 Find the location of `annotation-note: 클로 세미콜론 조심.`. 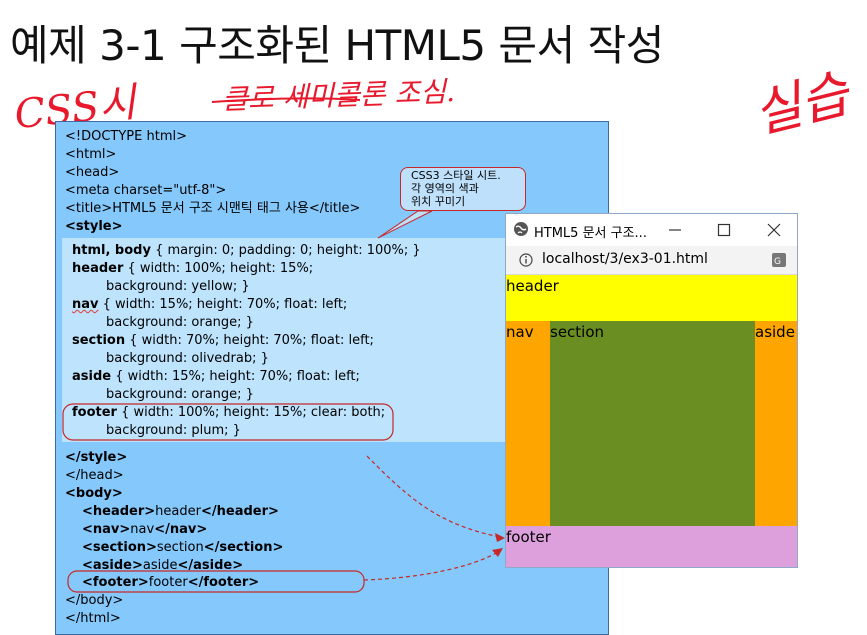

annotation-note: 클로 세미콜론 조심. is located at coordinates (338, 95).